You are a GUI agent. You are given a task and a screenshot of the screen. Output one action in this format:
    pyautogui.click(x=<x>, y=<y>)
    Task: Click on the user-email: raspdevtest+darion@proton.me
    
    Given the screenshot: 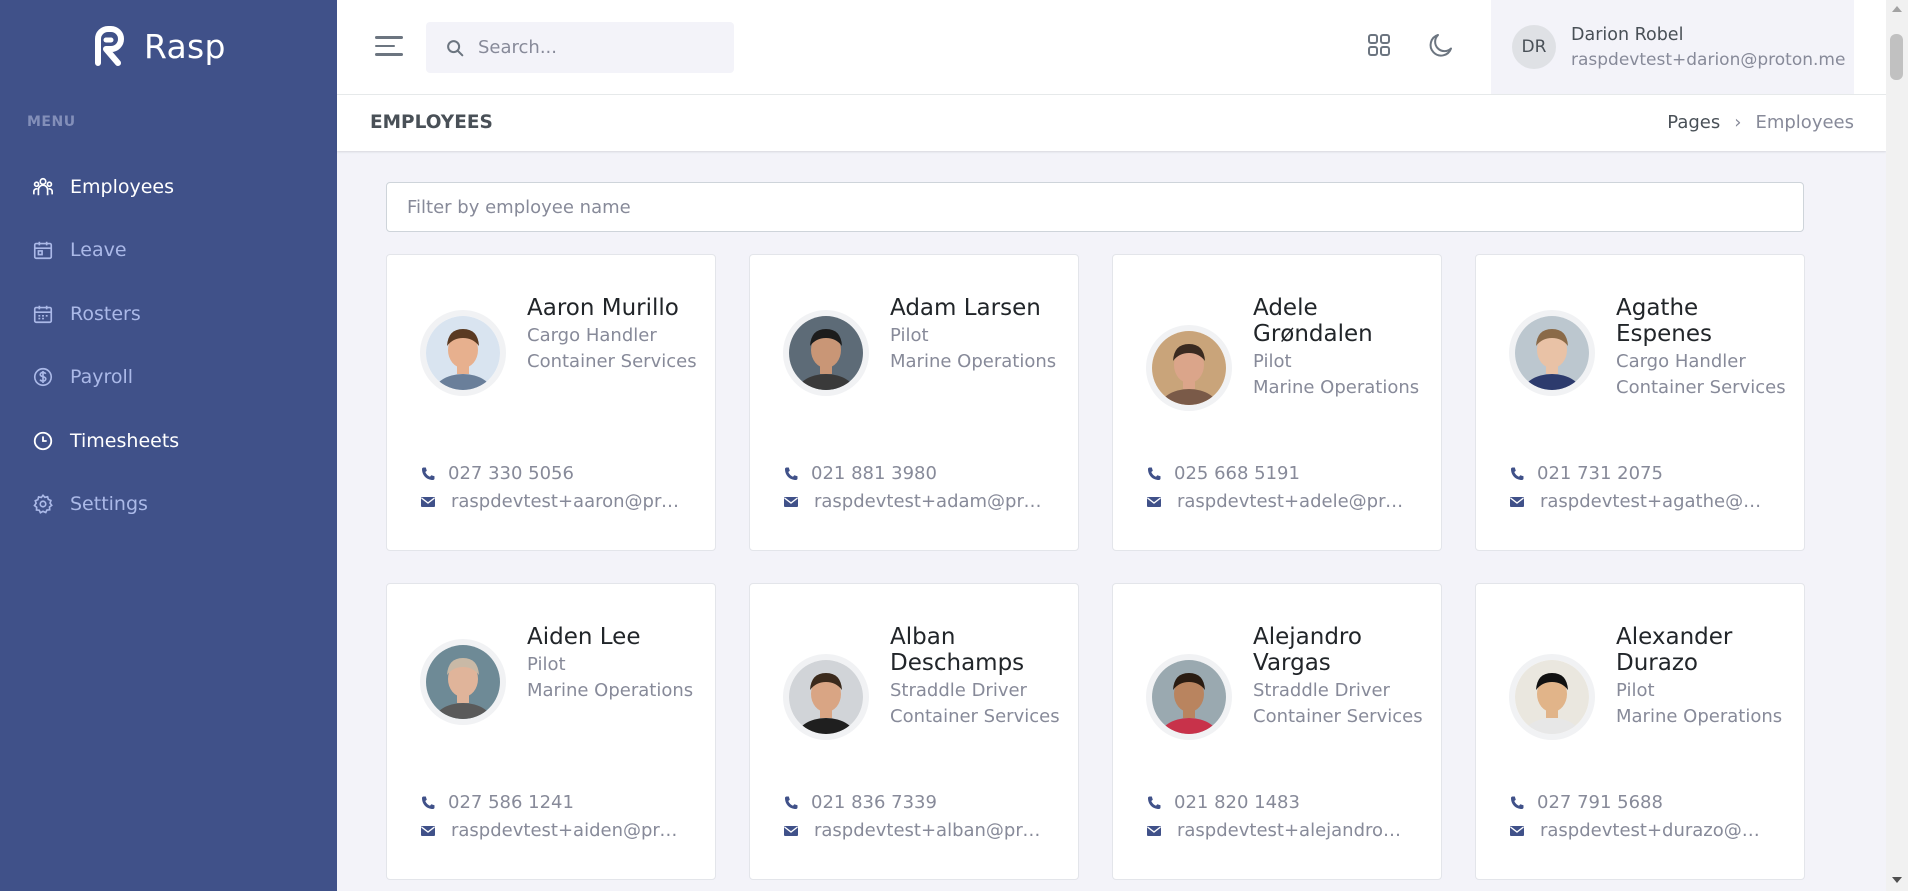 What is the action you would take?
    pyautogui.click(x=1708, y=59)
    